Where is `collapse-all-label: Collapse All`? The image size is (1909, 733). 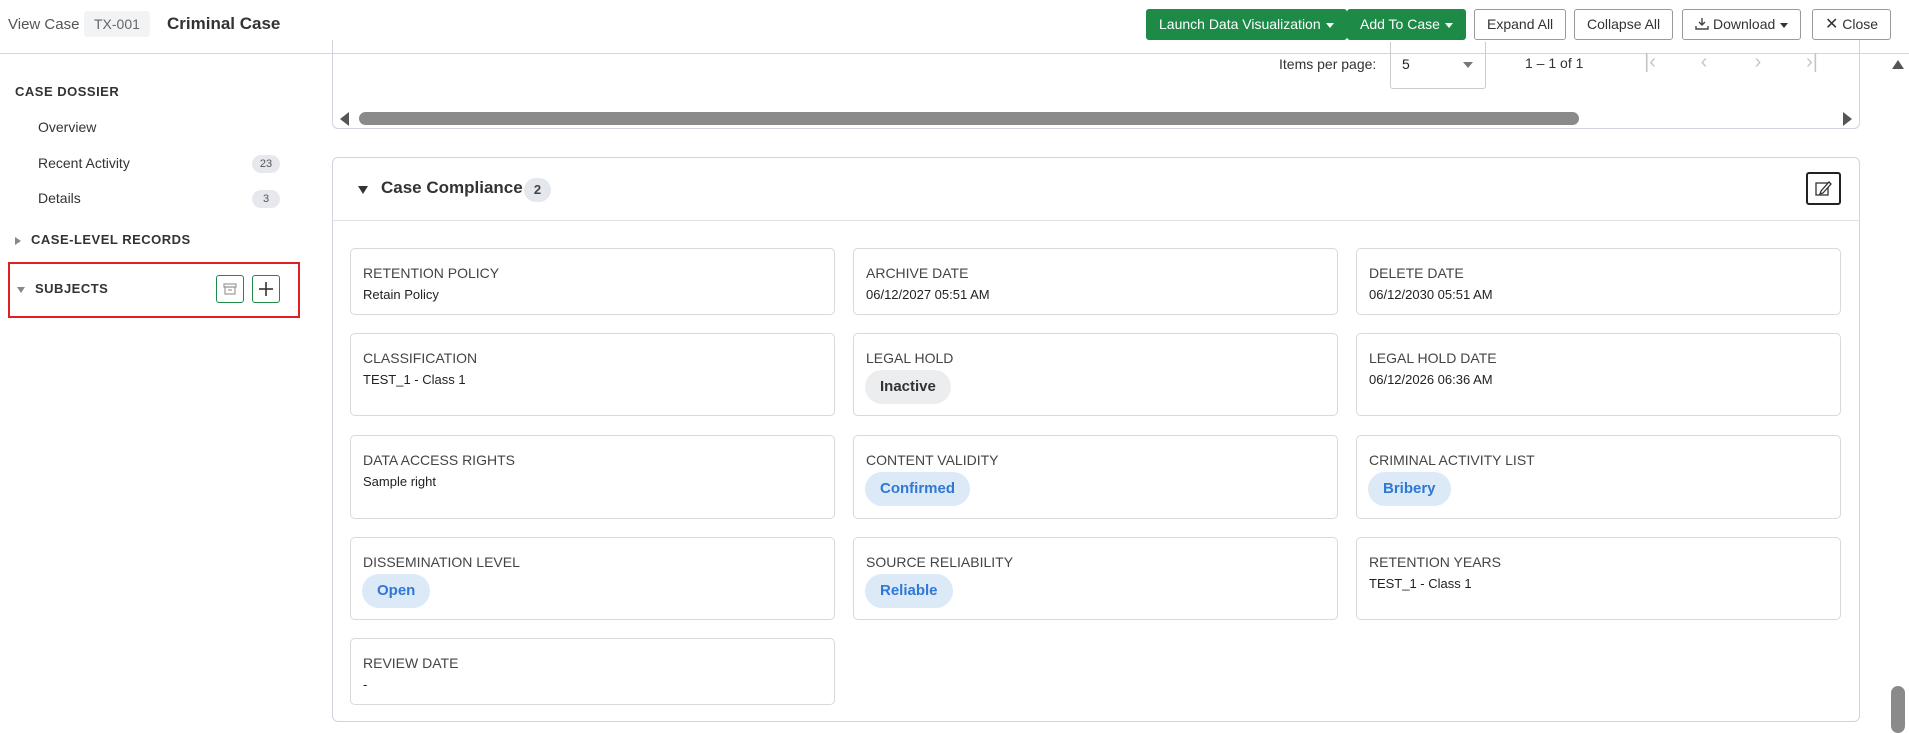
collapse-all-label: Collapse All is located at coordinates (1624, 24).